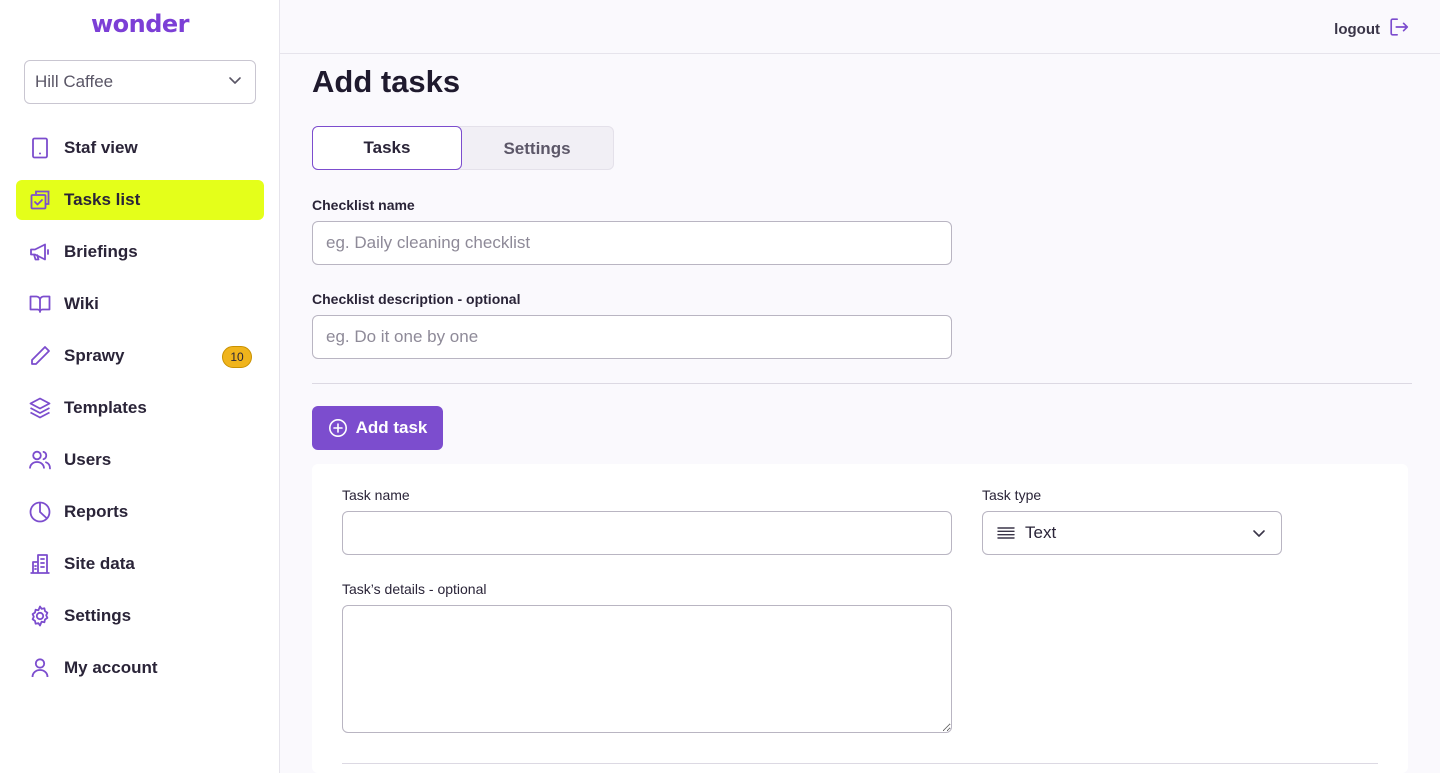  Describe the element at coordinates (40, 304) in the screenshot. I see `book-open-icon` at that location.